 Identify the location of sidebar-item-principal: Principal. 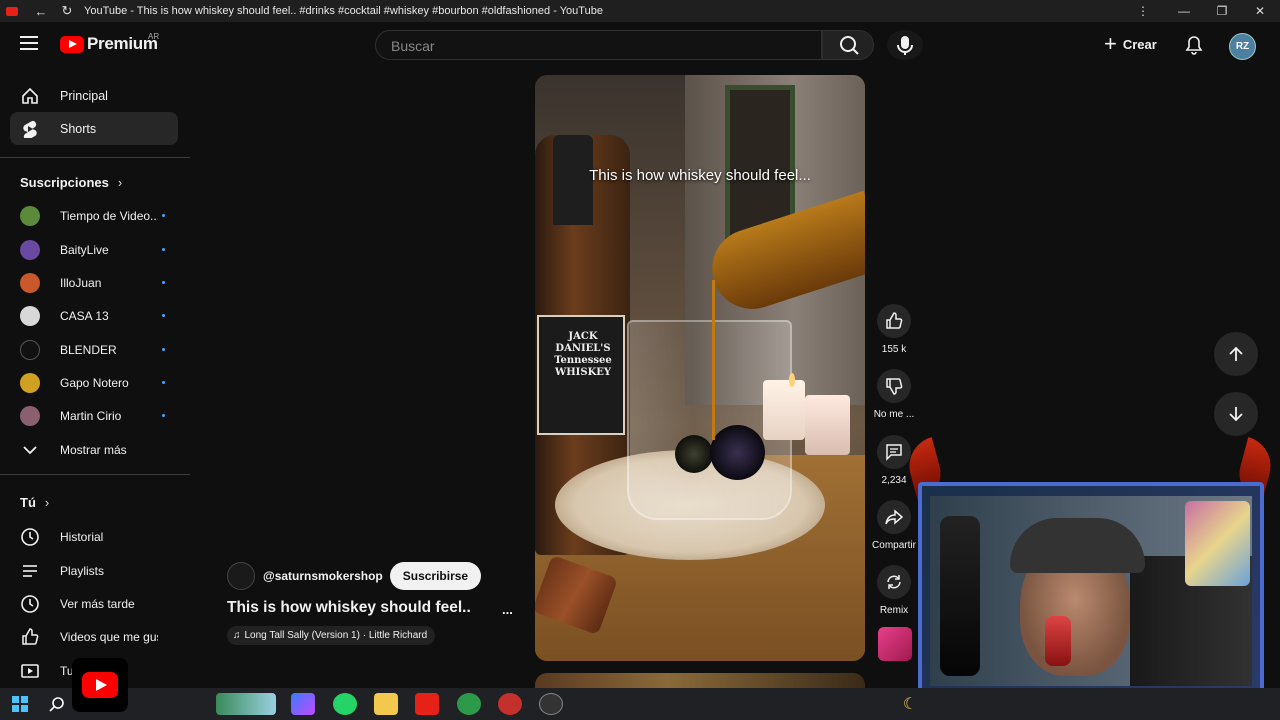
(94, 95).